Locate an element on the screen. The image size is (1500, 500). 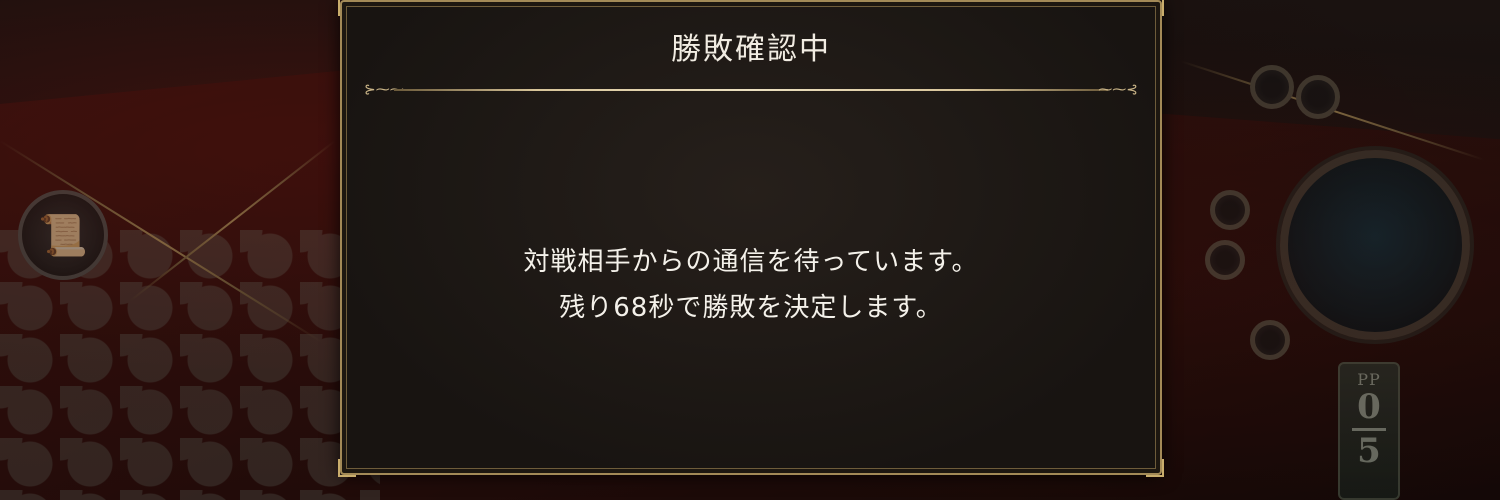
message-line: 残り68秒で勝敗を決定します。 is located at coordinates (751, 308).